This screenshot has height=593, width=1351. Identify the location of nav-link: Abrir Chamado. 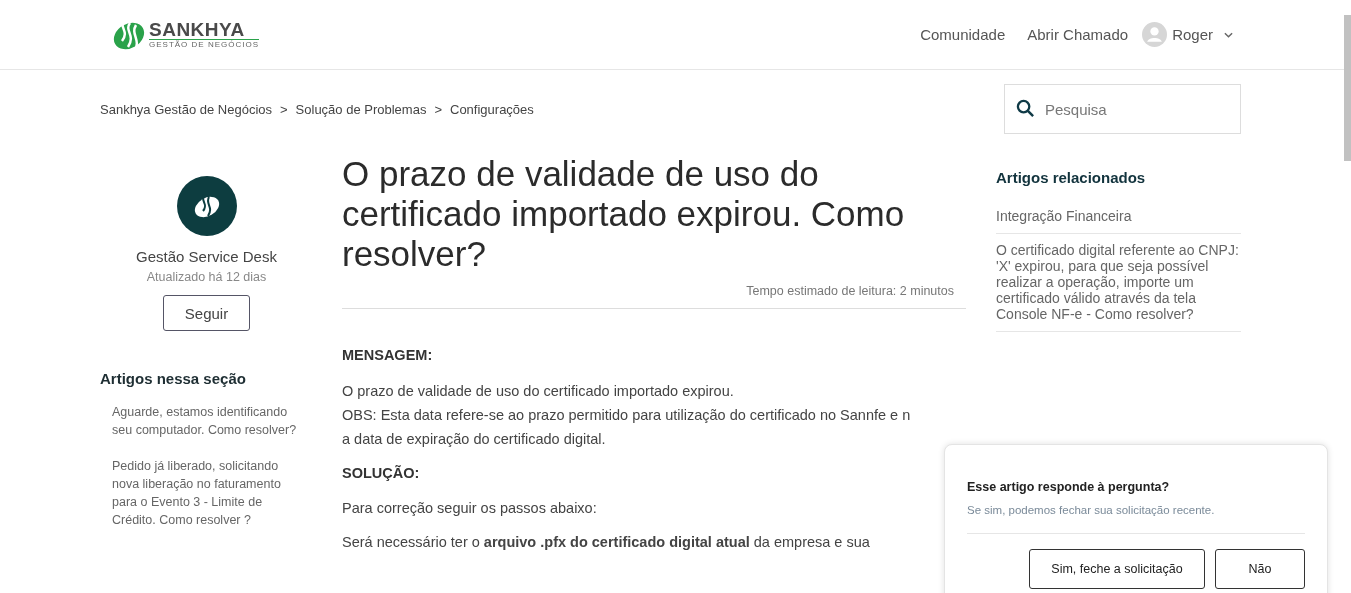
(1078, 34).